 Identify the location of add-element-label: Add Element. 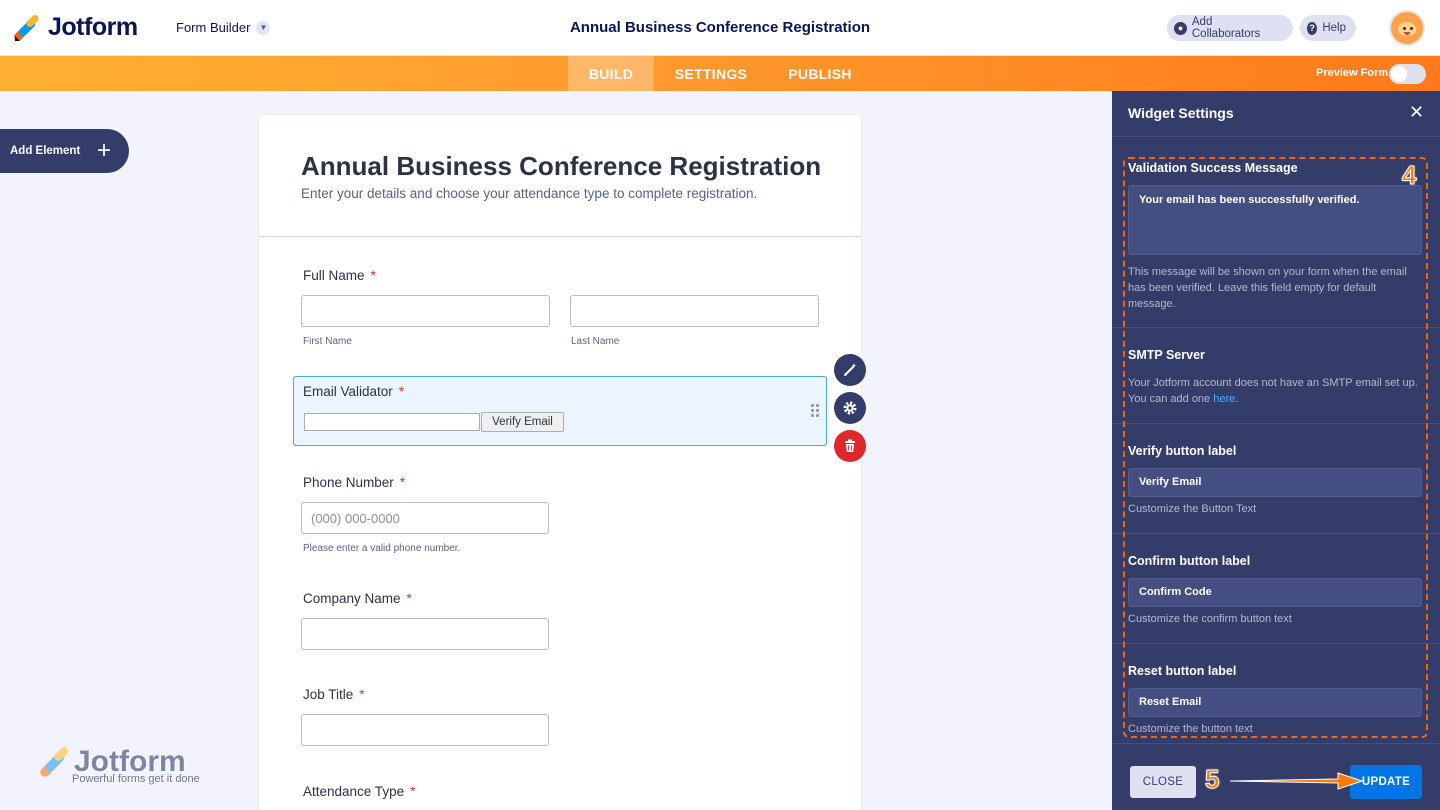
(45, 151).